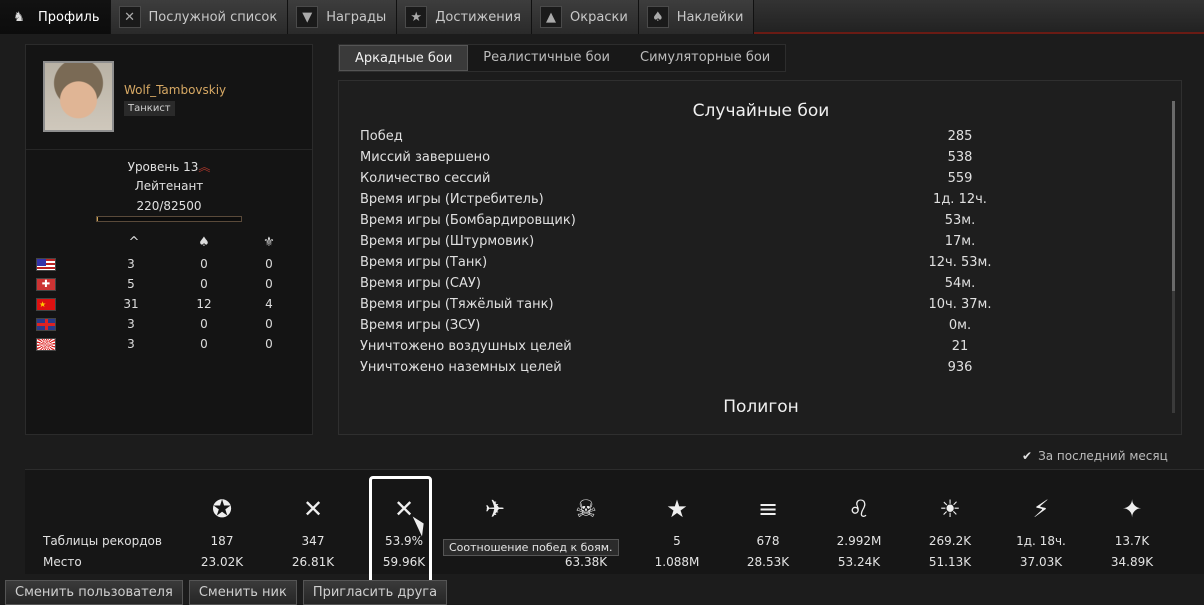 This screenshot has width=1204, height=605. Describe the element at coordinates (171, 325) in the screenshot. I see `nation-row-uk: 3 0 0` at that location.